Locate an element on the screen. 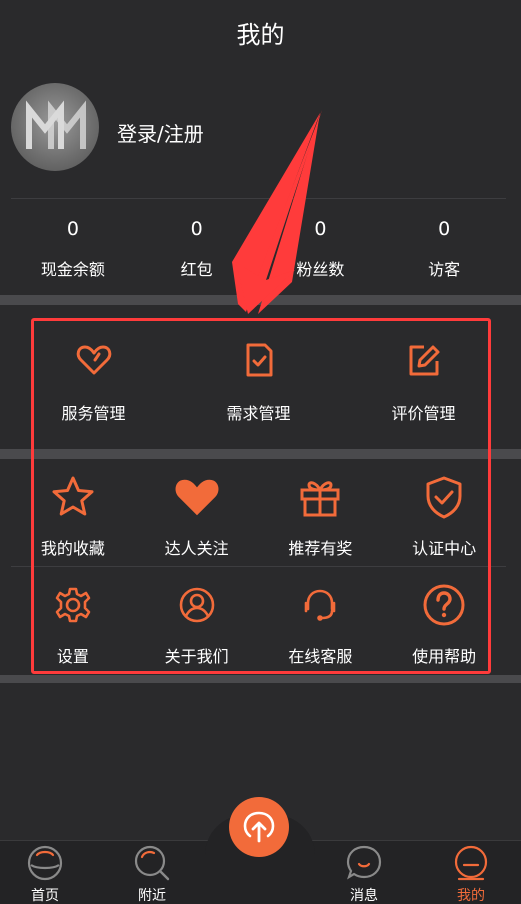 The height and width of the screenshot is (904, 521). tab-home: 首页 is located at coordinates (45, 872).